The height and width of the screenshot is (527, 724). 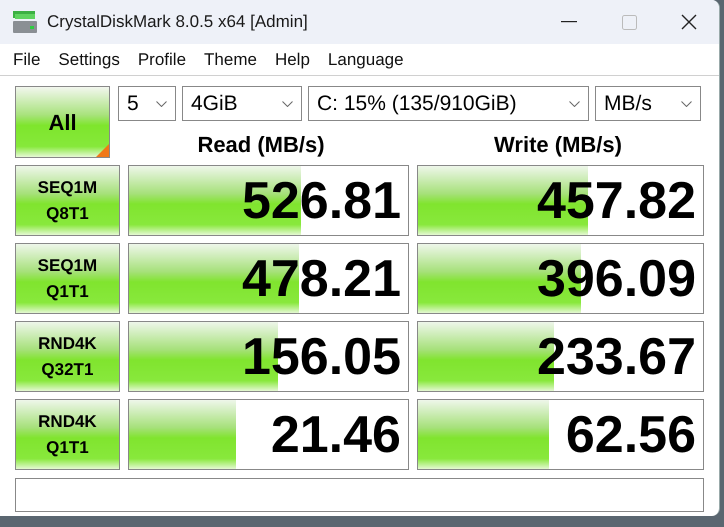 I want to click on result-value: 156.05, so click(x=321, y=357).